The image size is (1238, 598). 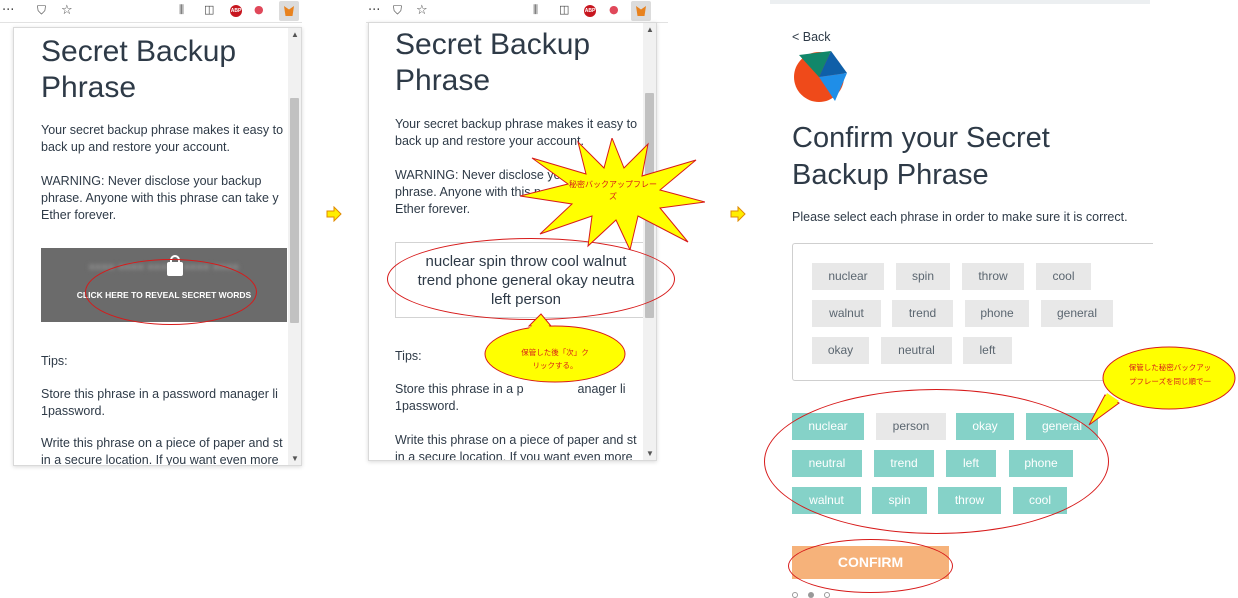 I want to click on selected-word: trend, so click(x=922, y=313).